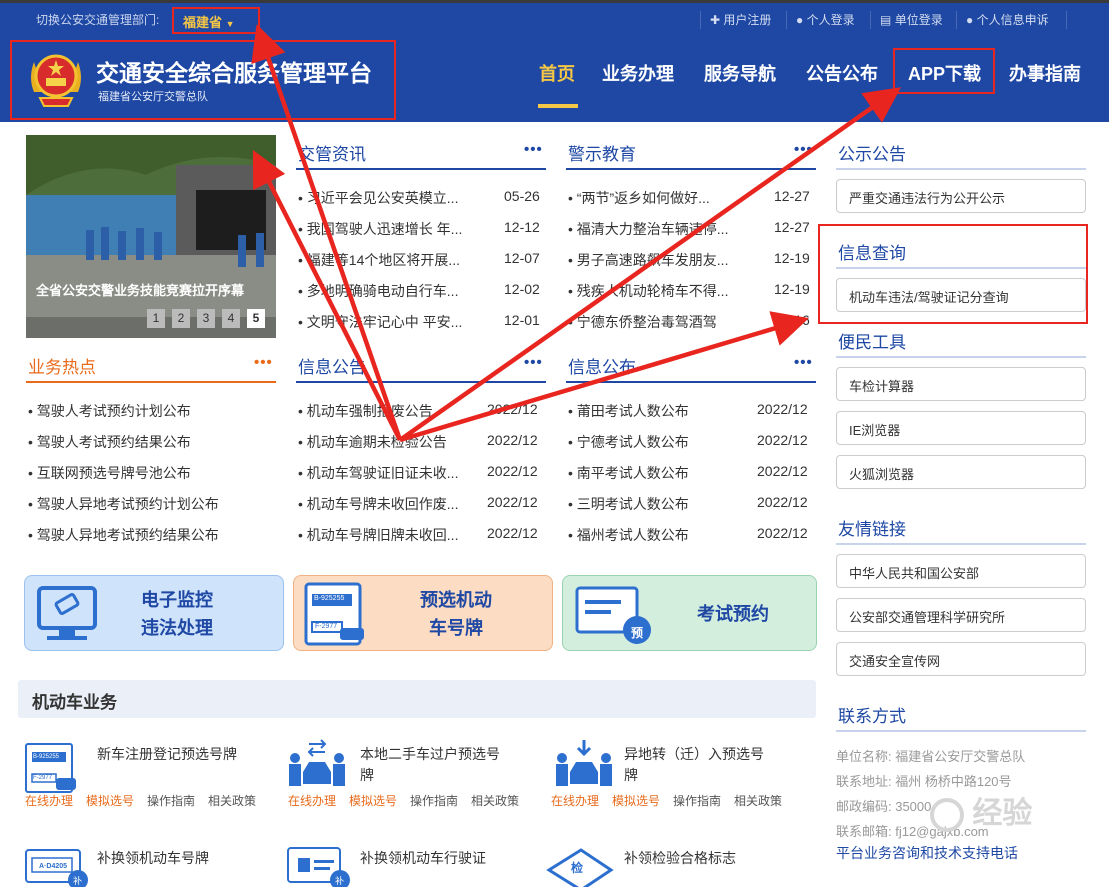  What do you see at coordinates (172, 754) in the screenshot?
I see `service-title: 新车注册登记预选号牌` at bounding box center [172, 754].